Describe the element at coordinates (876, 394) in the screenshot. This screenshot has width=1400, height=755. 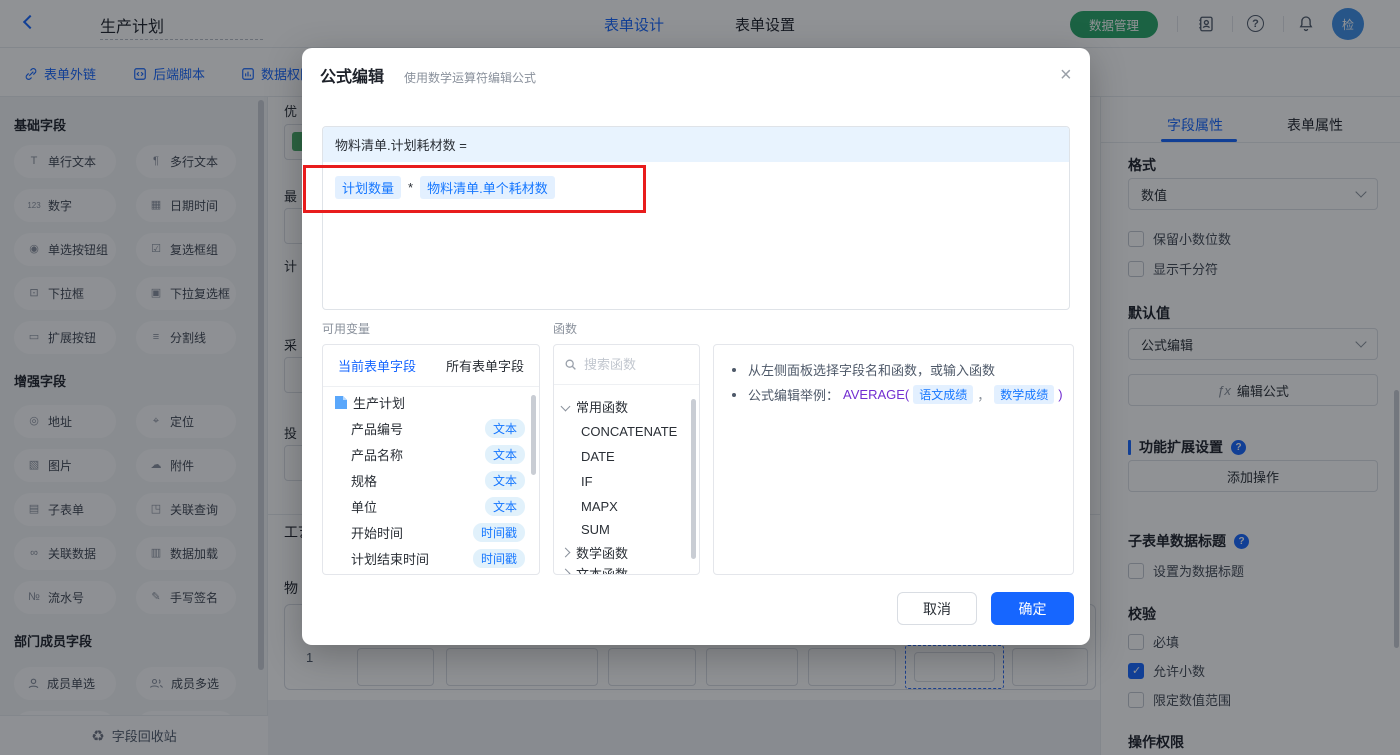
I see `function-name-example: AVERAGE(` at that location.